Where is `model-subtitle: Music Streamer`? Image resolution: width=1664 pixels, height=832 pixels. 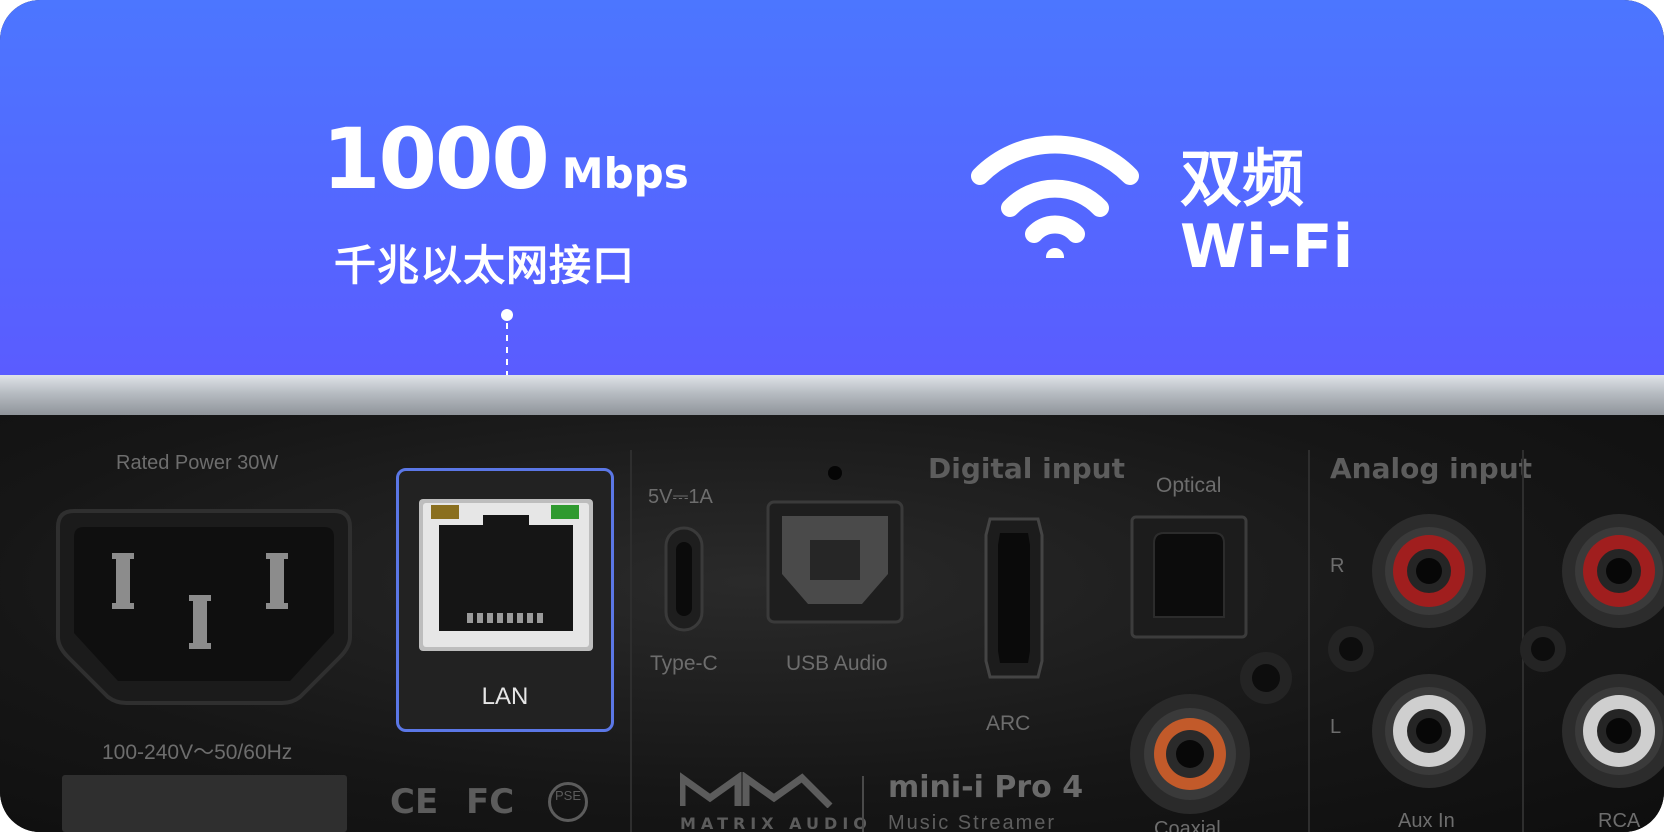 model-subtitle: Music Streamer is located at coordinates (972, 822).